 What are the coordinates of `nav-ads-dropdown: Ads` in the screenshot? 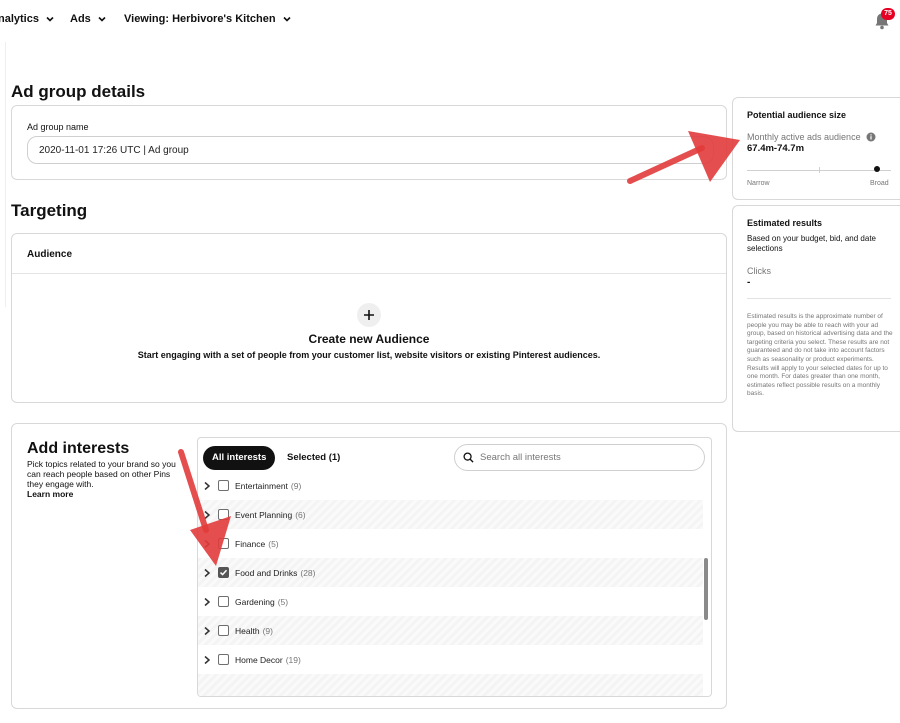 It's located at (88, 19).